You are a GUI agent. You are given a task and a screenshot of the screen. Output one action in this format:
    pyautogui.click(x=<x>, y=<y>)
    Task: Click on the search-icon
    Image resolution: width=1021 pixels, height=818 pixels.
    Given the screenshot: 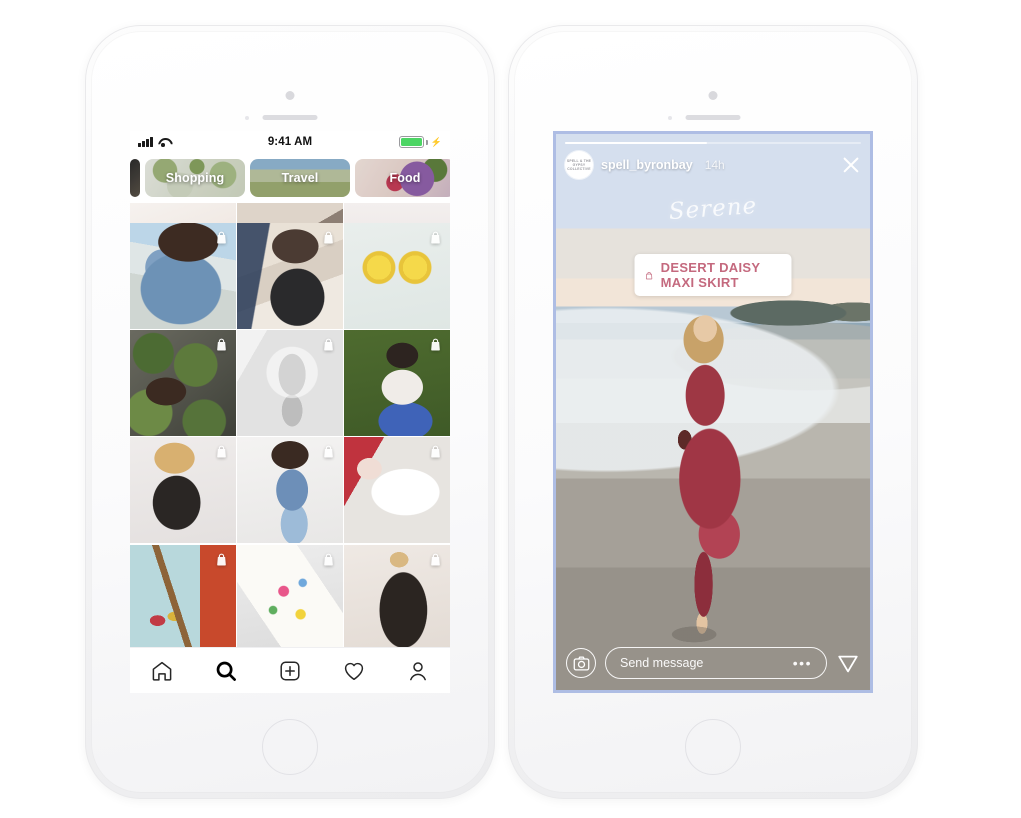 What is the action you would take?
    pyautogui.click(x=226, y=671)
    